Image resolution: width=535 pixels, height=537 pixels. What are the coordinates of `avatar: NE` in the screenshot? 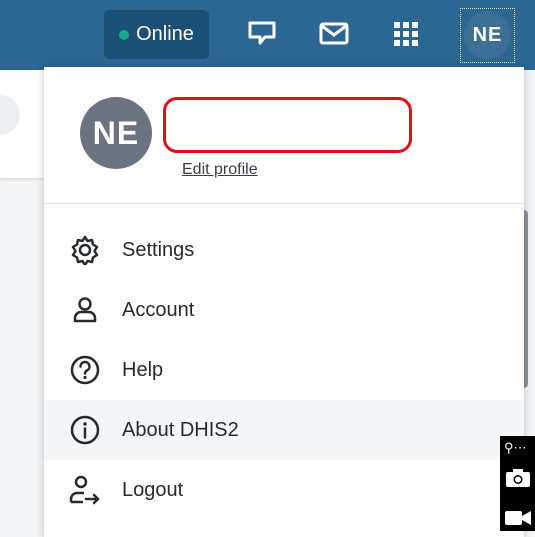 It's located at (487, 35).